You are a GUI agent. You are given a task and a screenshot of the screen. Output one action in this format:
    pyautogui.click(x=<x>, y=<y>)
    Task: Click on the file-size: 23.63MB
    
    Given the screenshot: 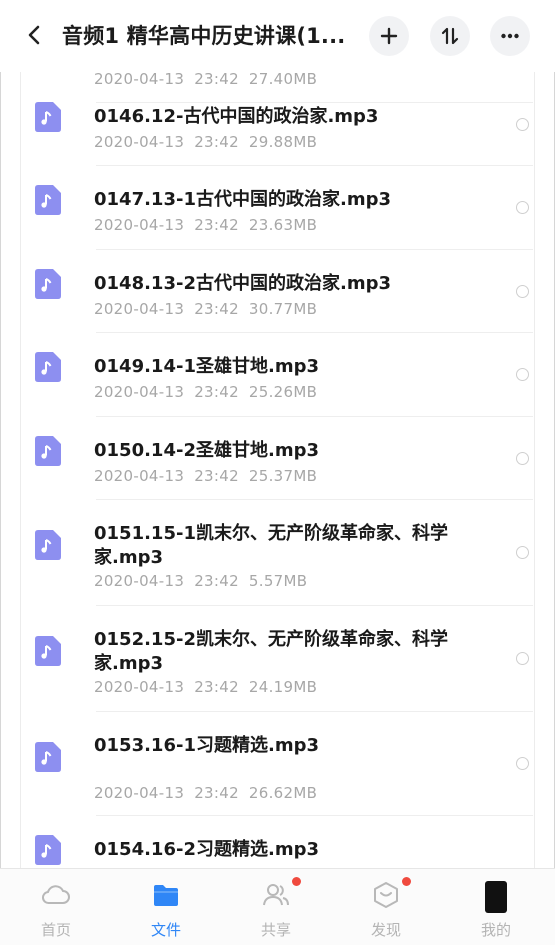 What is the action you would take?
    pyautogui.click(x=283, y=225)
    